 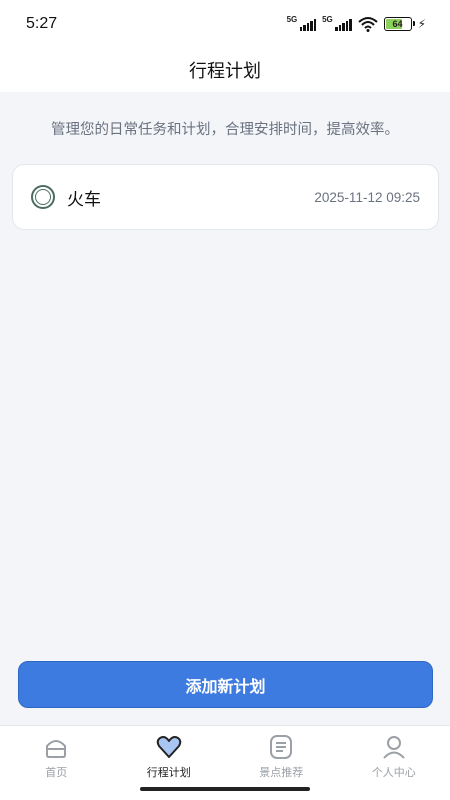 I want to click on plan-item: 火车 2025-11-12 09:25, so click(x=225, y=197).